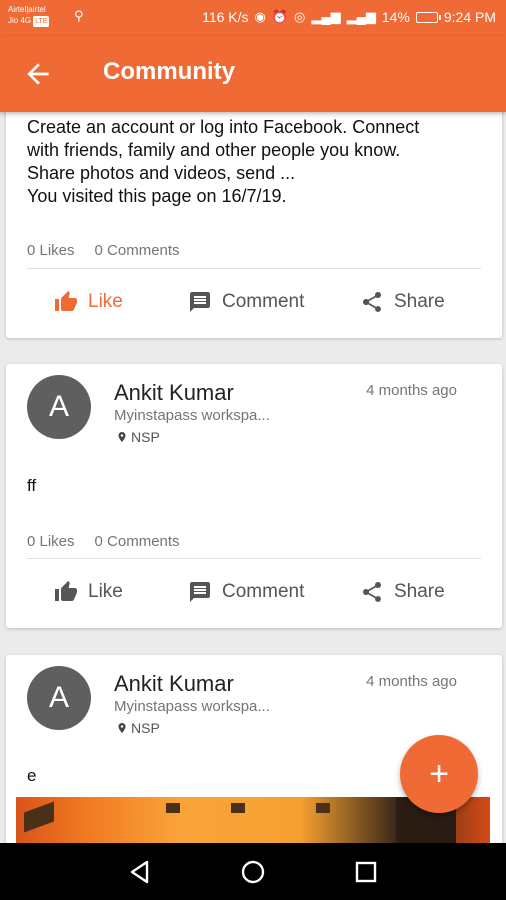 The height and width of the screenshot is (900, 506). I want to click on clock: 9:24 PM, so click(469, 17).